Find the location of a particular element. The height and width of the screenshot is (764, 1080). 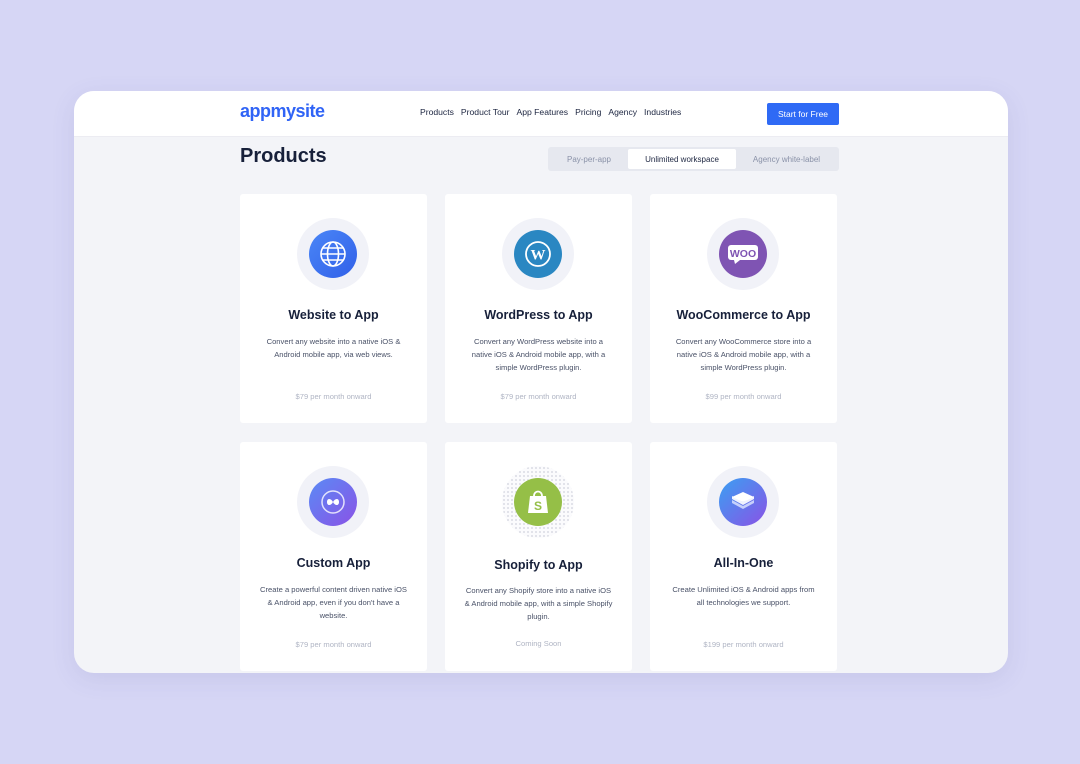

card-title: Website to App is located at coordinates (333, 315).